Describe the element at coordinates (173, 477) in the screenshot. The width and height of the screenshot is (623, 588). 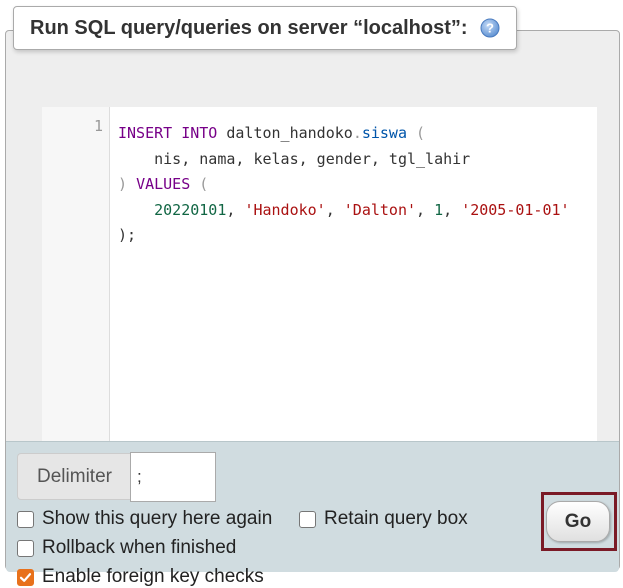
I see `delimiter-input` at that location.